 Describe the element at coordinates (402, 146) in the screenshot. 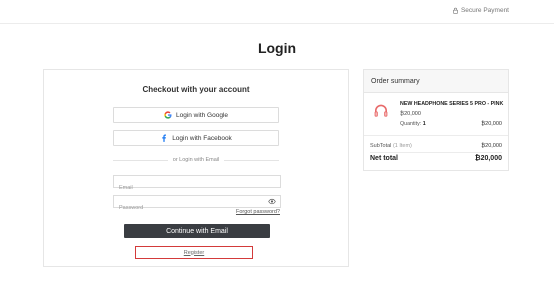

I see `subtotal-count: (1 Item)` at that location.